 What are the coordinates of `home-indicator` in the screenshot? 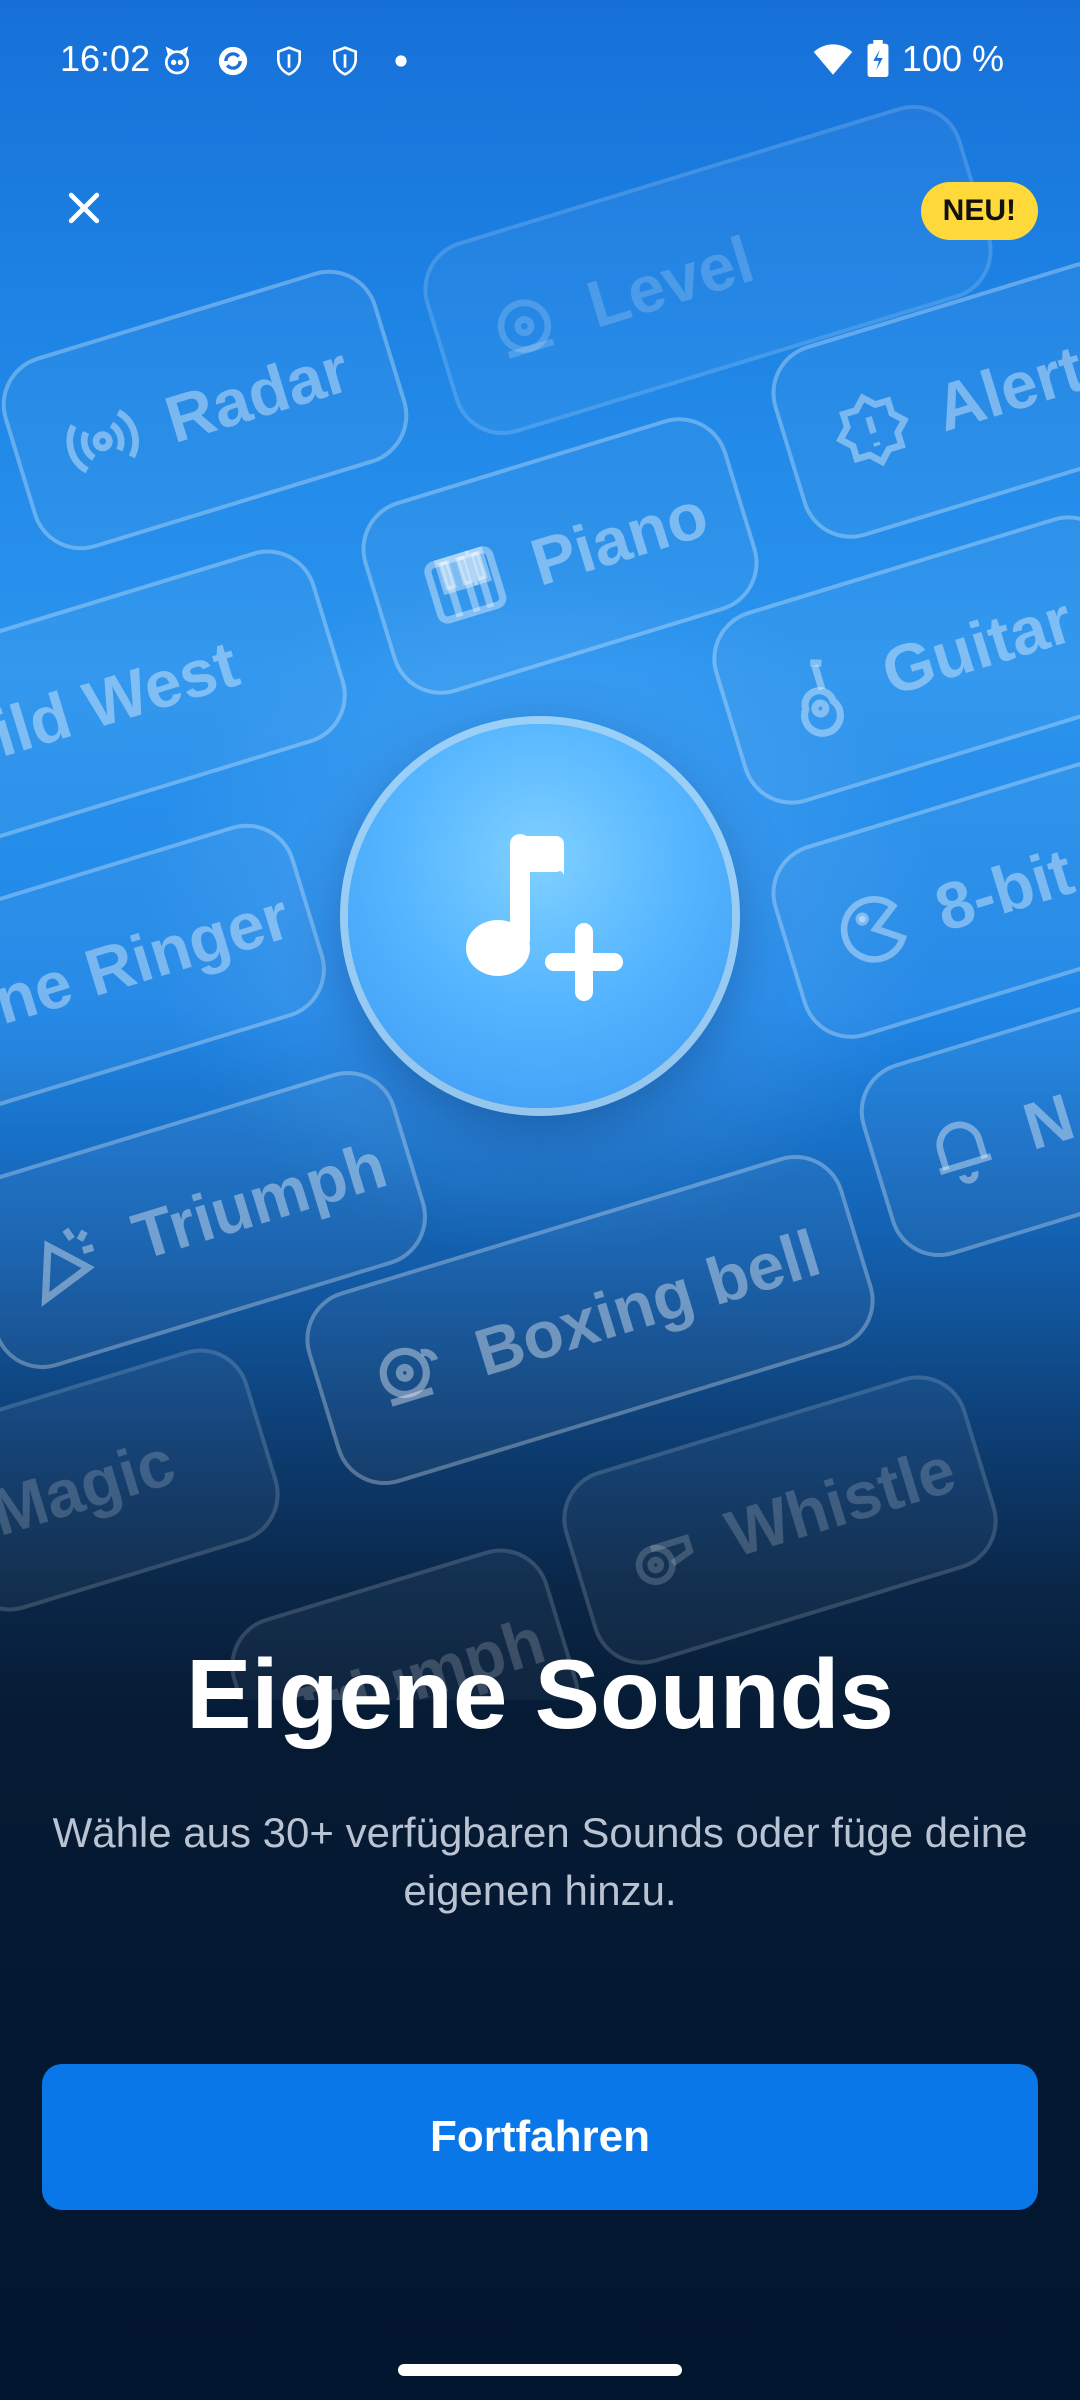 It's located at (540, 2370).